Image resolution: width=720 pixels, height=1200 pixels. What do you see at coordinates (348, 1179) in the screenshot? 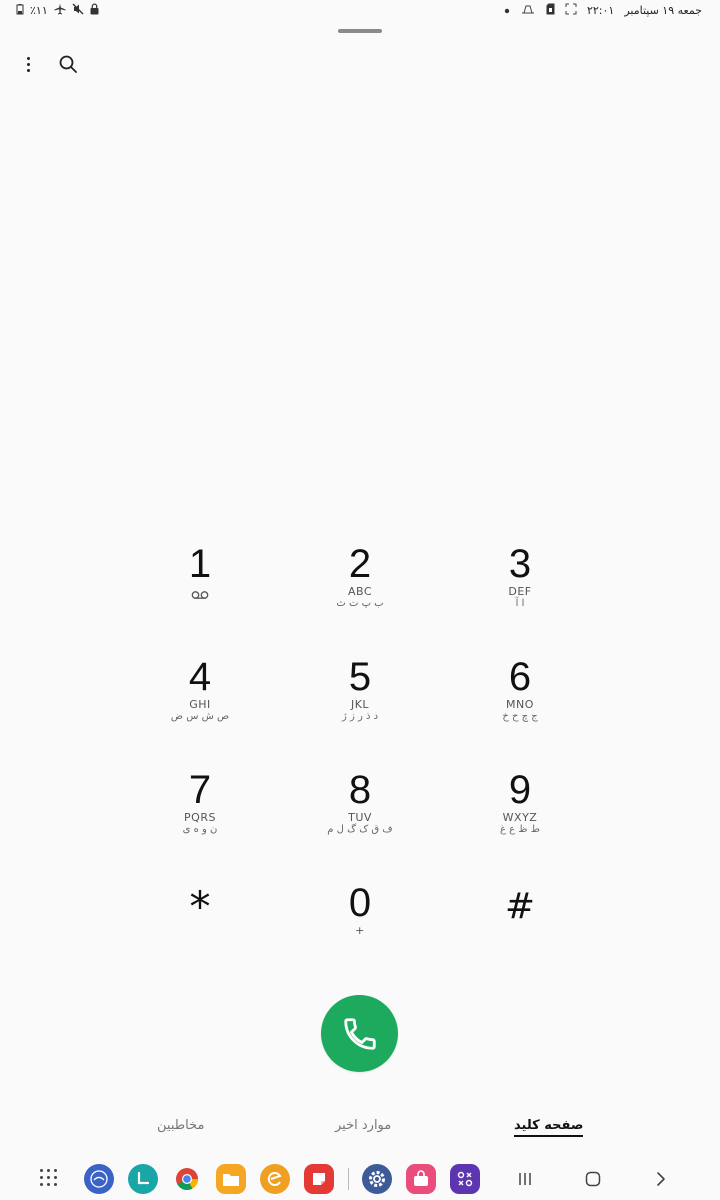
I see `taskbar-divider` at bounding box center [348, 1179].